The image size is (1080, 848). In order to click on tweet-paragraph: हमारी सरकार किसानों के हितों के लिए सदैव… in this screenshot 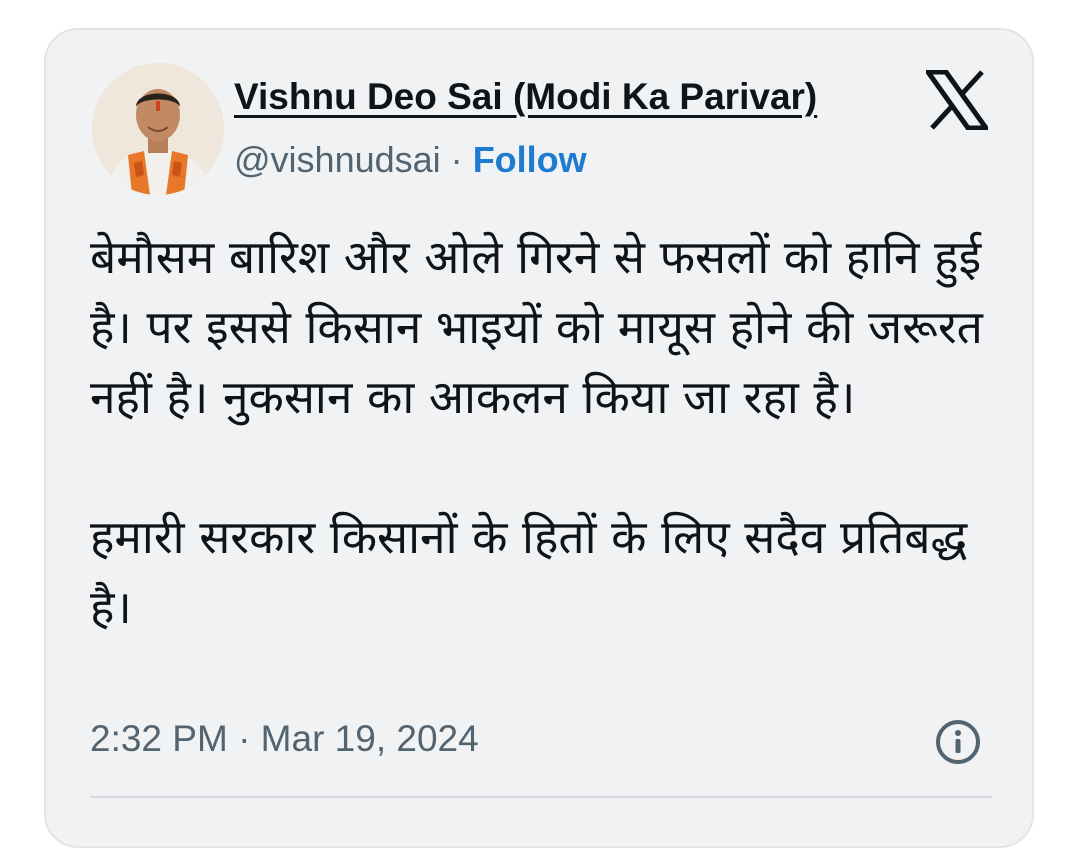, I will do `click(529, 572)`.